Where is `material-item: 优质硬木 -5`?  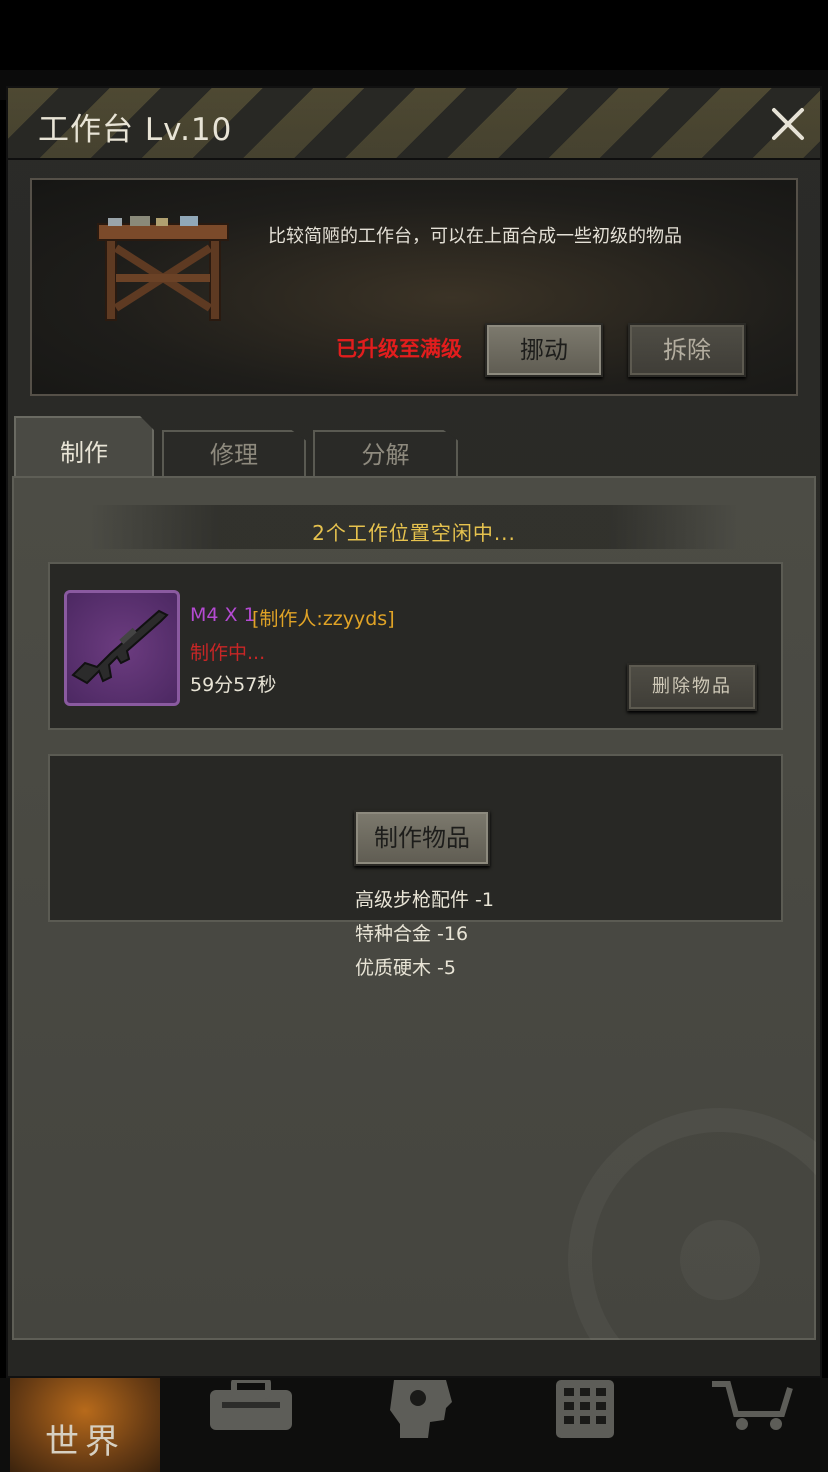 material-item: 优质硬木 -5 is located at coordinates (405, 968).